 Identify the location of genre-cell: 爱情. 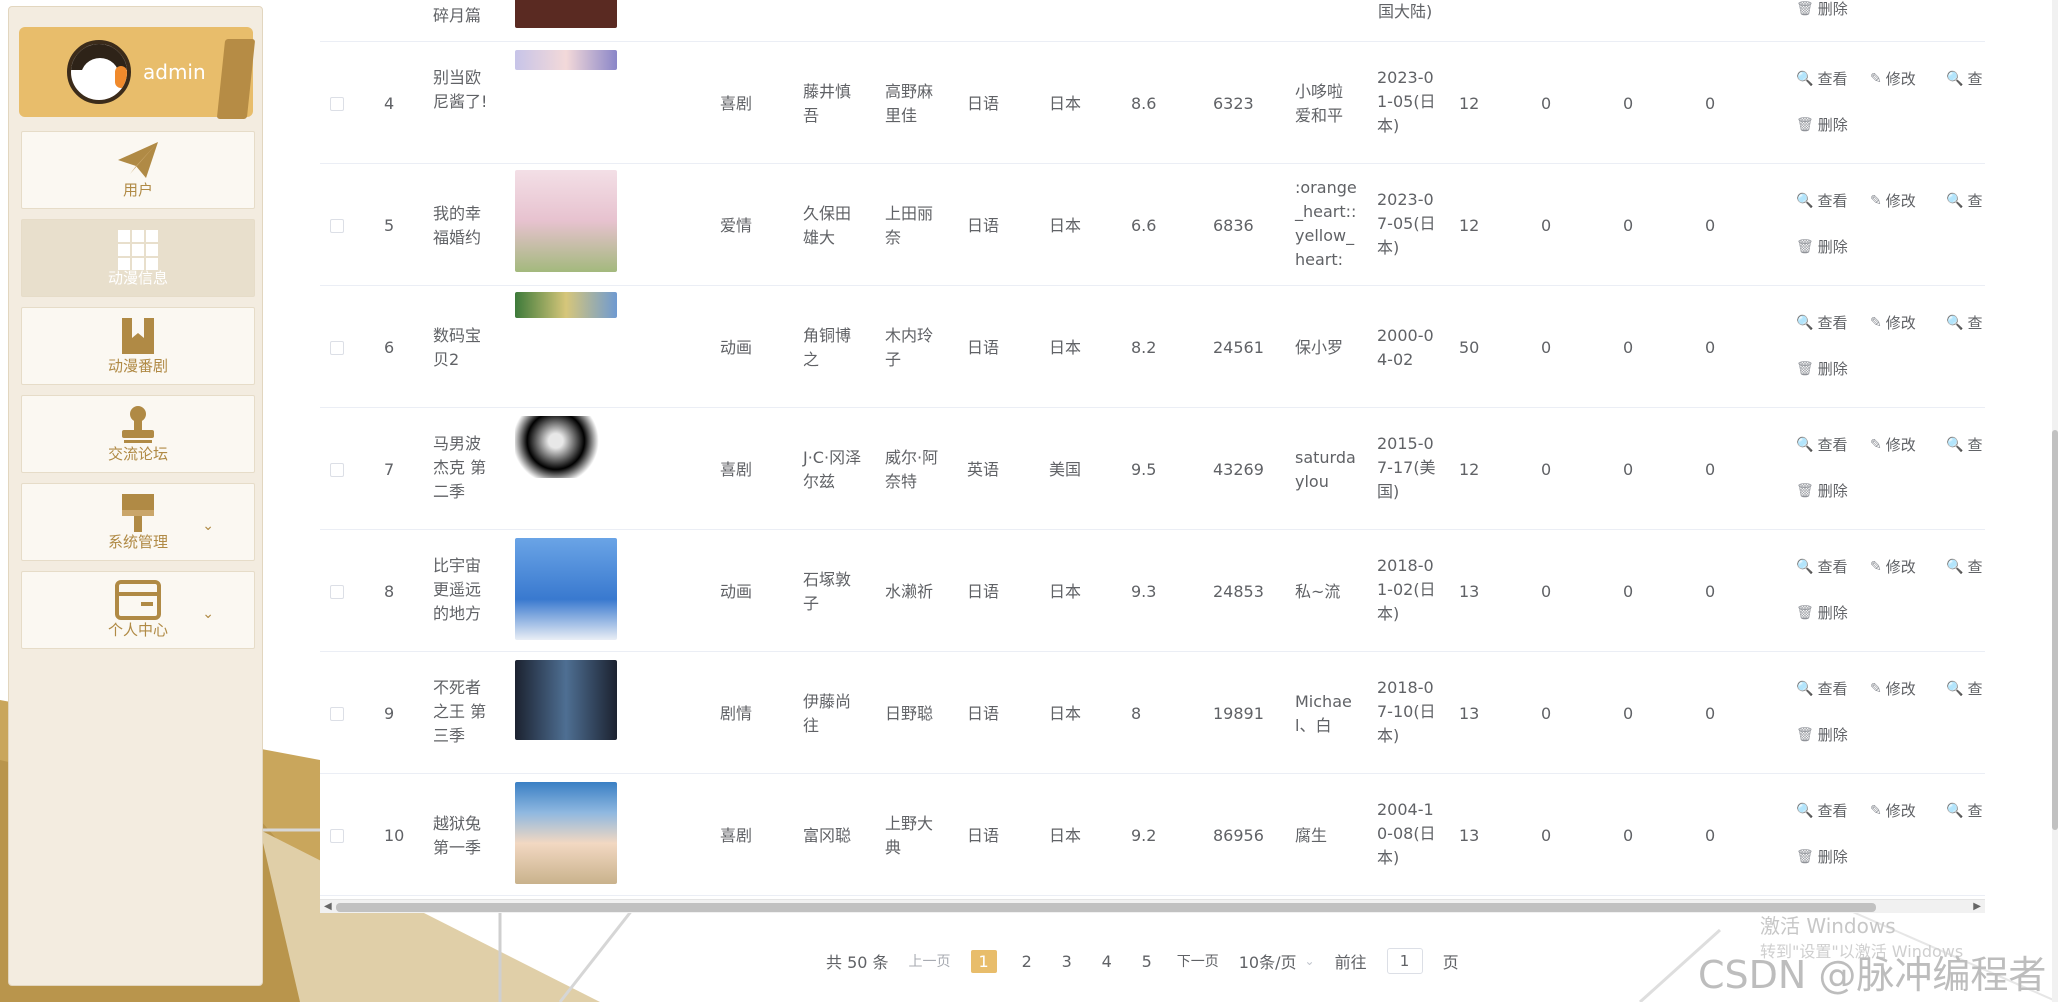
(736, 225).